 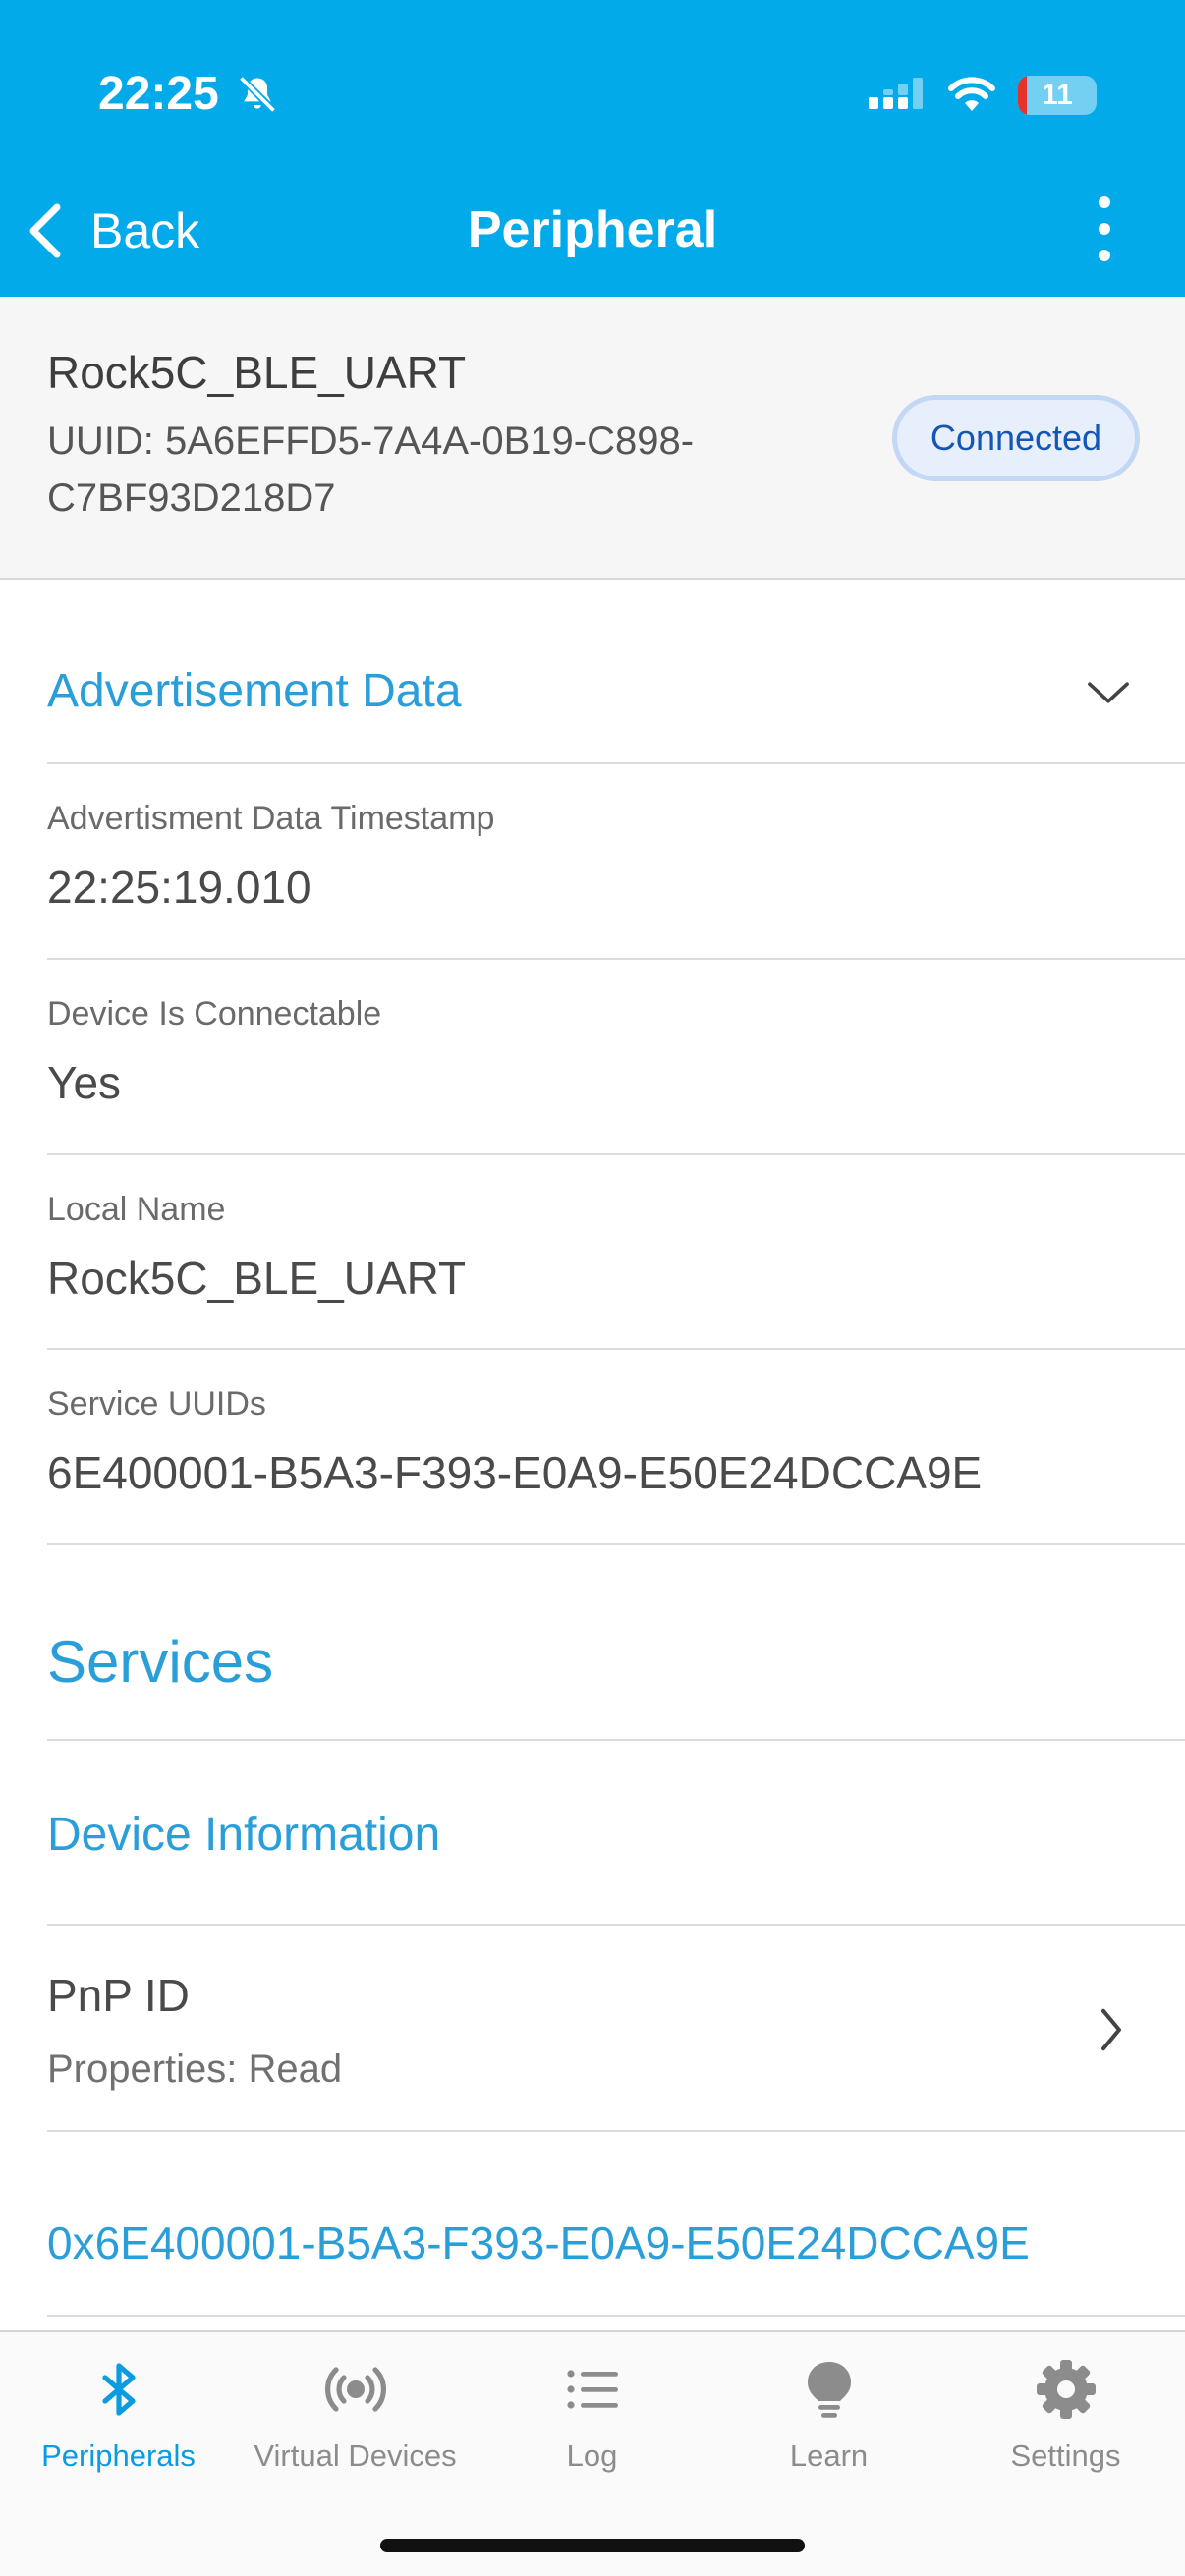 What do you see at coordinates (515, 1472) in the screenshot?
I see `field-value: 6E400001-B5A3-F393-E0A9-E50E24DCCA9E` at bounding box center [515, 1472].